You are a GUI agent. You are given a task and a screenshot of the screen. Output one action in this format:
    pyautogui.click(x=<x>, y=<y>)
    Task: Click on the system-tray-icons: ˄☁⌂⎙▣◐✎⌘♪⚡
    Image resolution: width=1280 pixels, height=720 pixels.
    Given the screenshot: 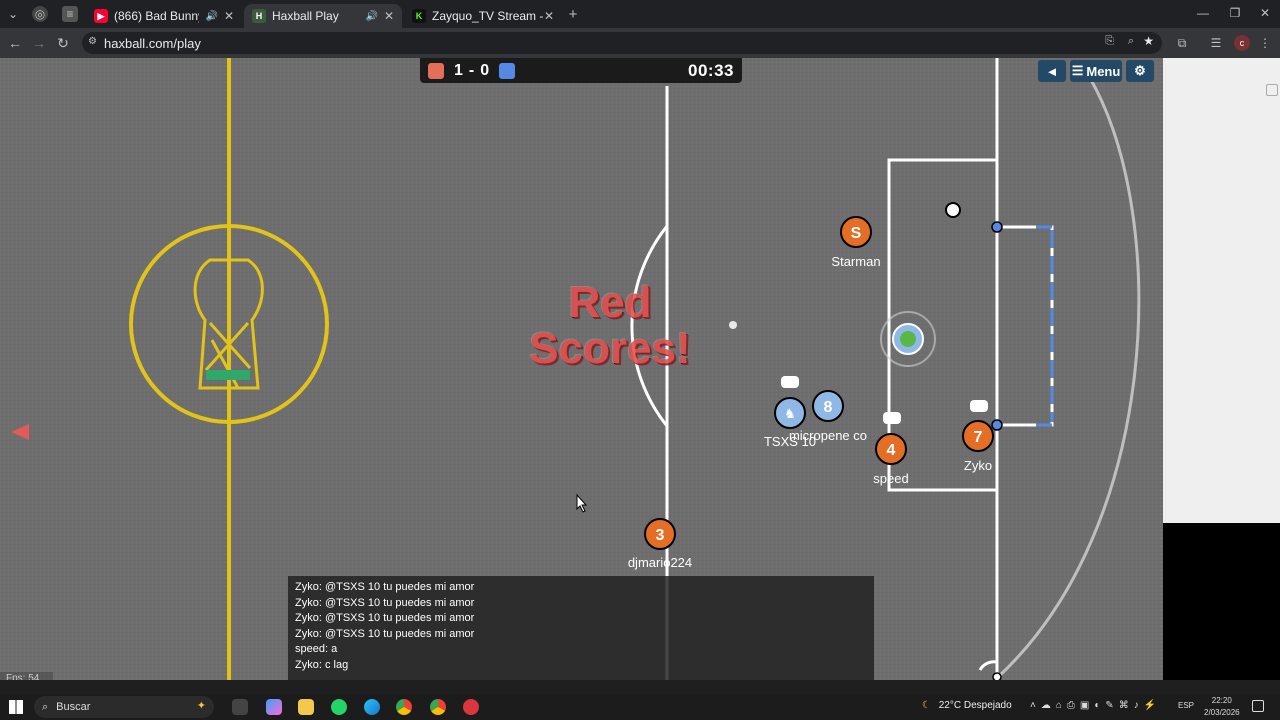 What is the action you would take?
    pyautogui.click(x=1095, y=705)
    